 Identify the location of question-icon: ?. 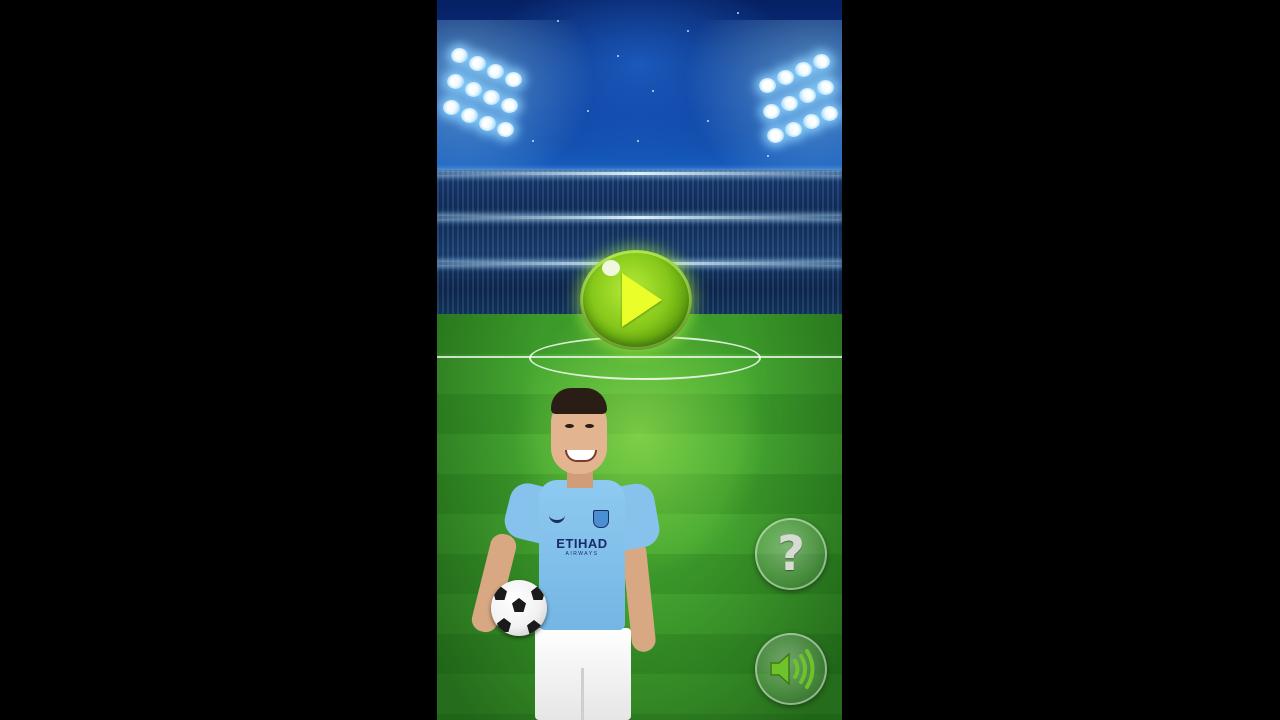
(791, 554).